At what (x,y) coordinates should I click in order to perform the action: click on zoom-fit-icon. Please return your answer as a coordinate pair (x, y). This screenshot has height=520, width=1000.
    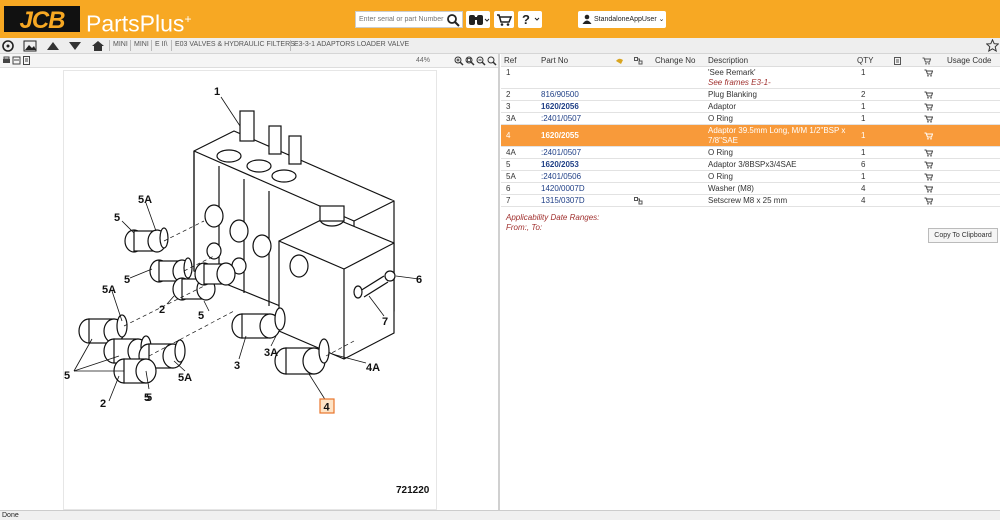
    Looking at the image, I should click on (470, 61).